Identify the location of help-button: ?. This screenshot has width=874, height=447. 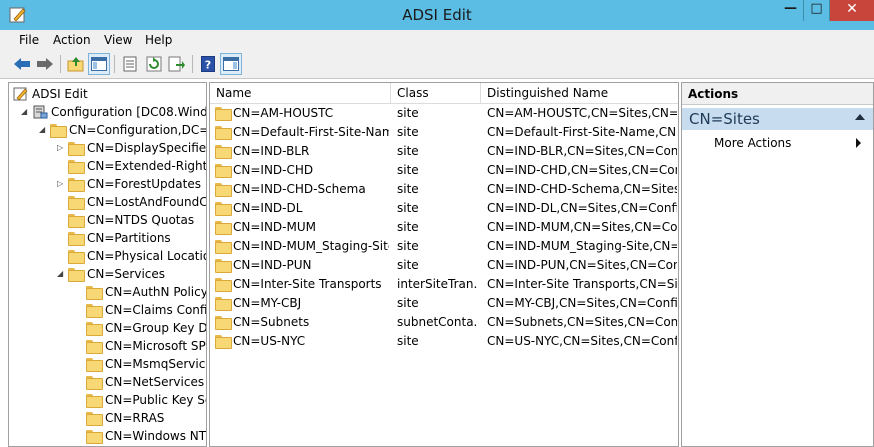
(208, 64).